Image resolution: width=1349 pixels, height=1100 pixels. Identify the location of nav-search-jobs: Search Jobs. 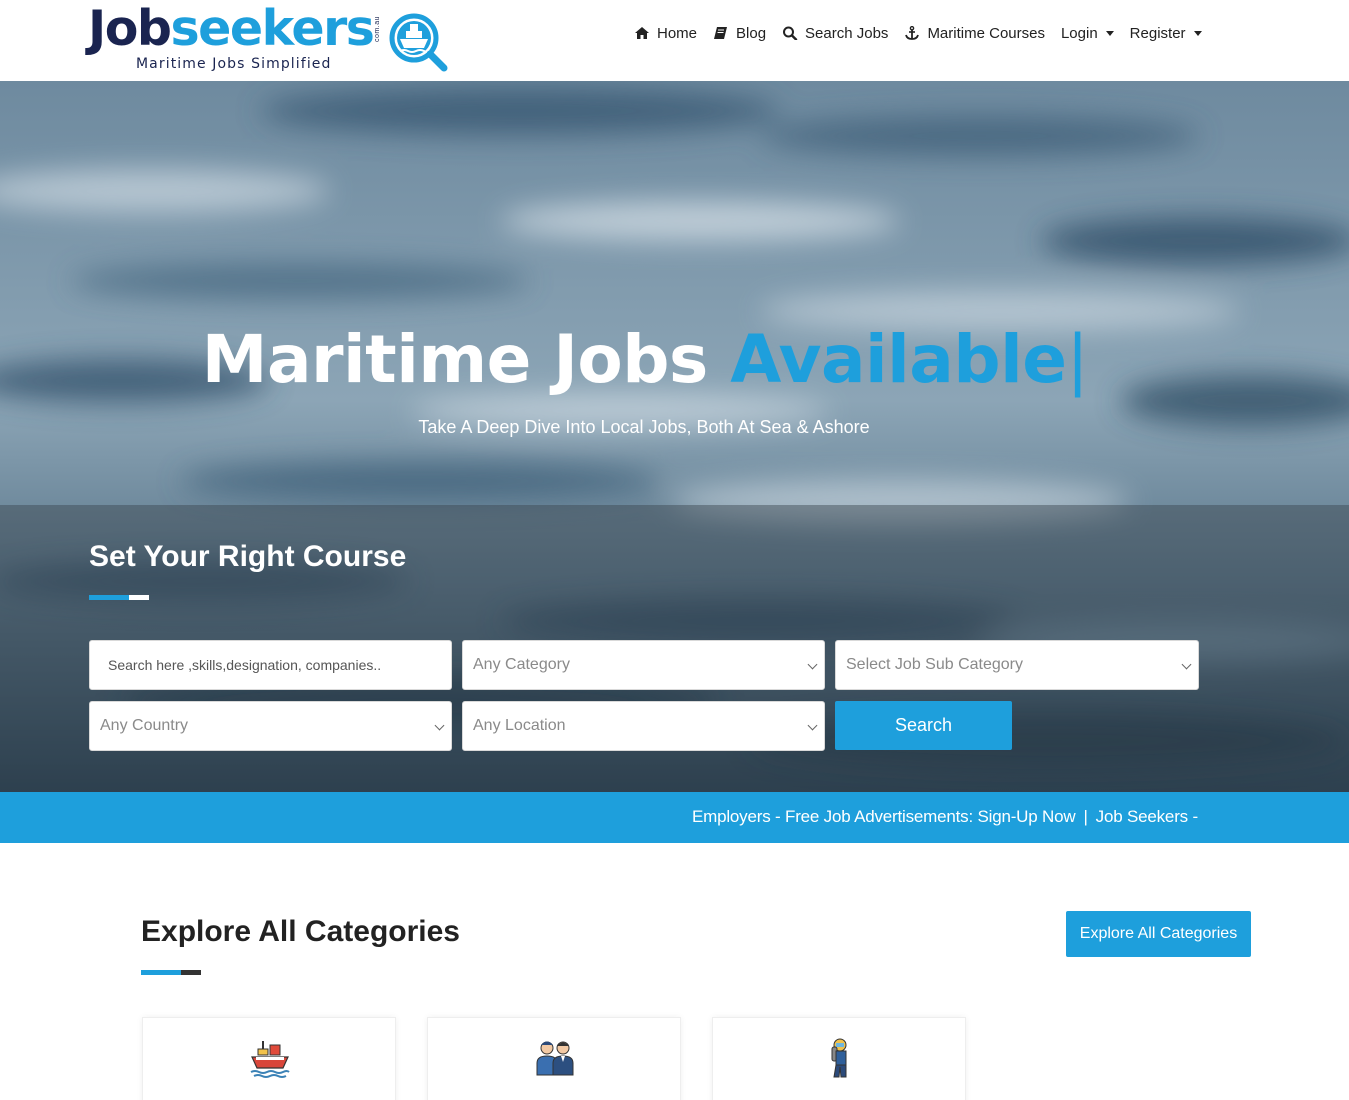
(835, 33).